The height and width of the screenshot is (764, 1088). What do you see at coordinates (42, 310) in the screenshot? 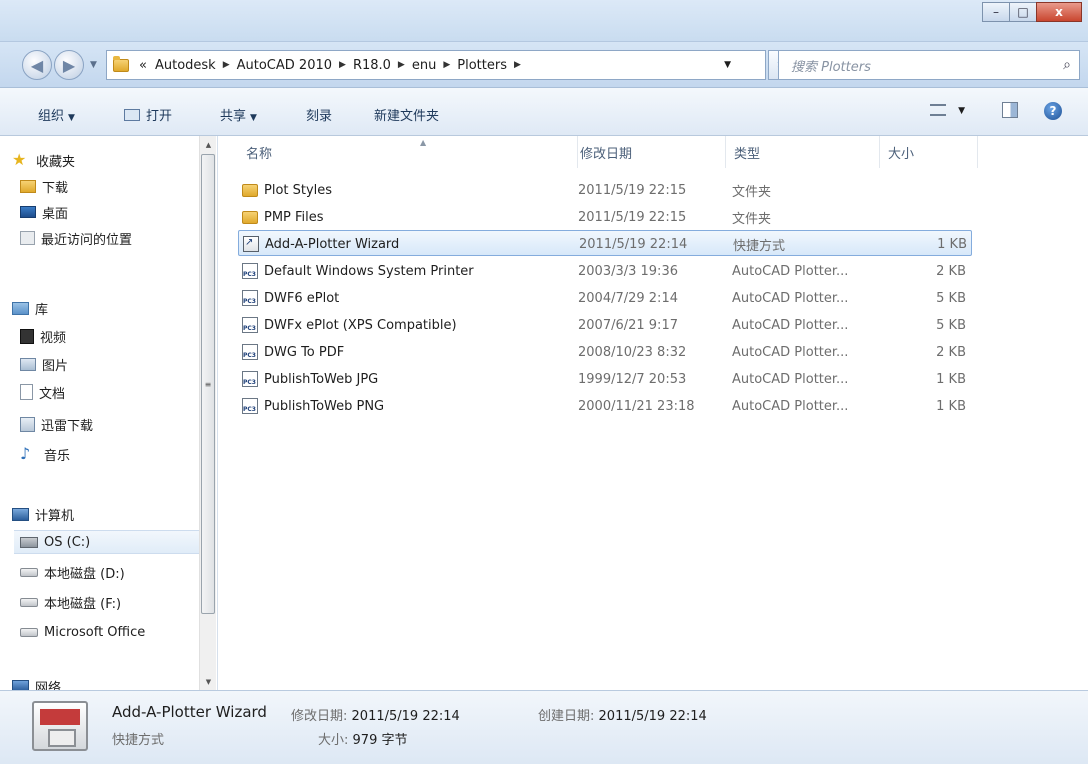
I see `sidebar-item-label: 库` at bounding box center [42, 310].